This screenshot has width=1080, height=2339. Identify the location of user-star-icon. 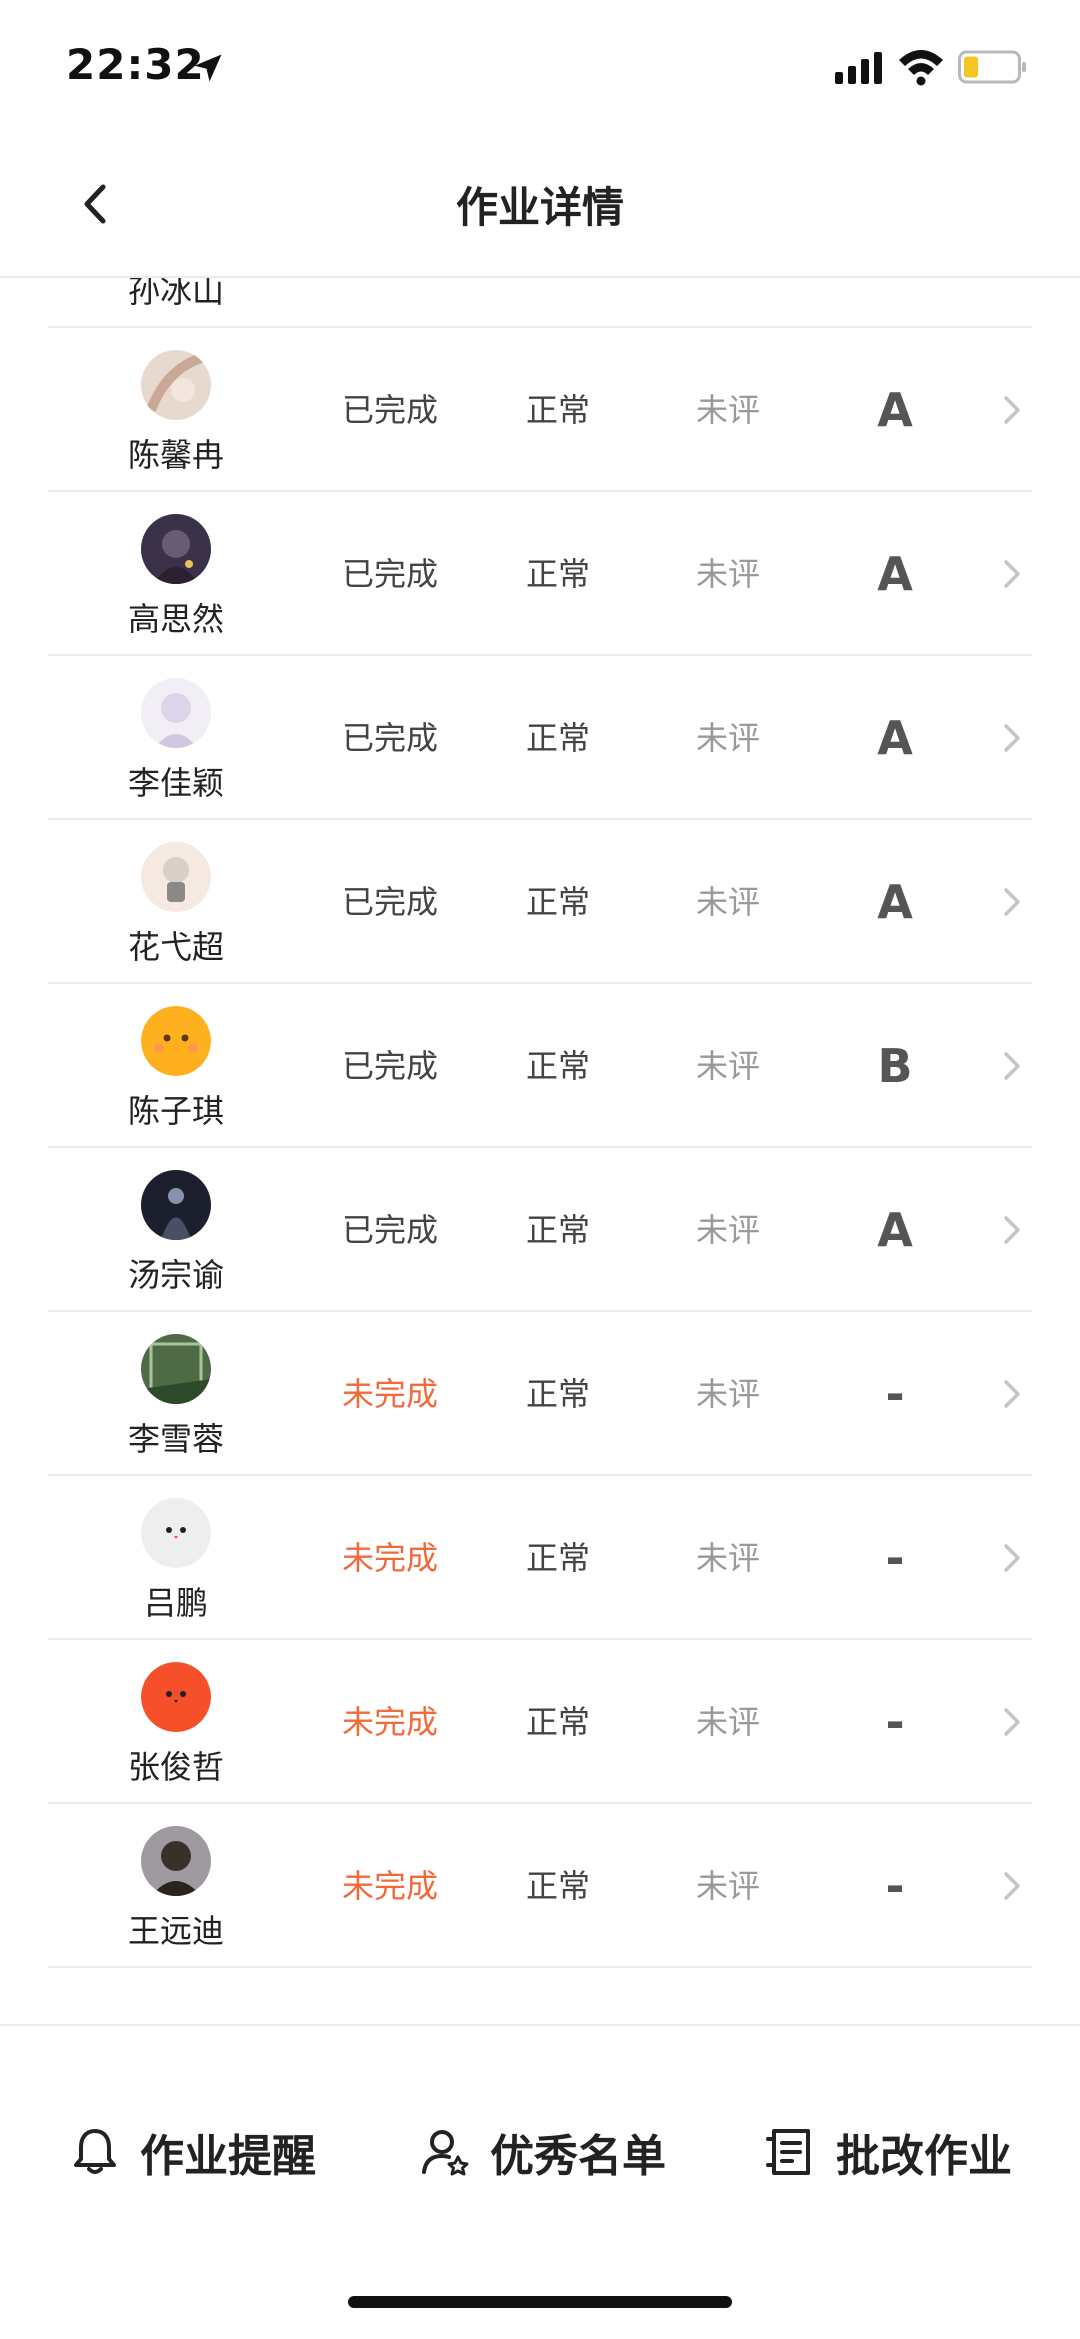
(445, 2153).